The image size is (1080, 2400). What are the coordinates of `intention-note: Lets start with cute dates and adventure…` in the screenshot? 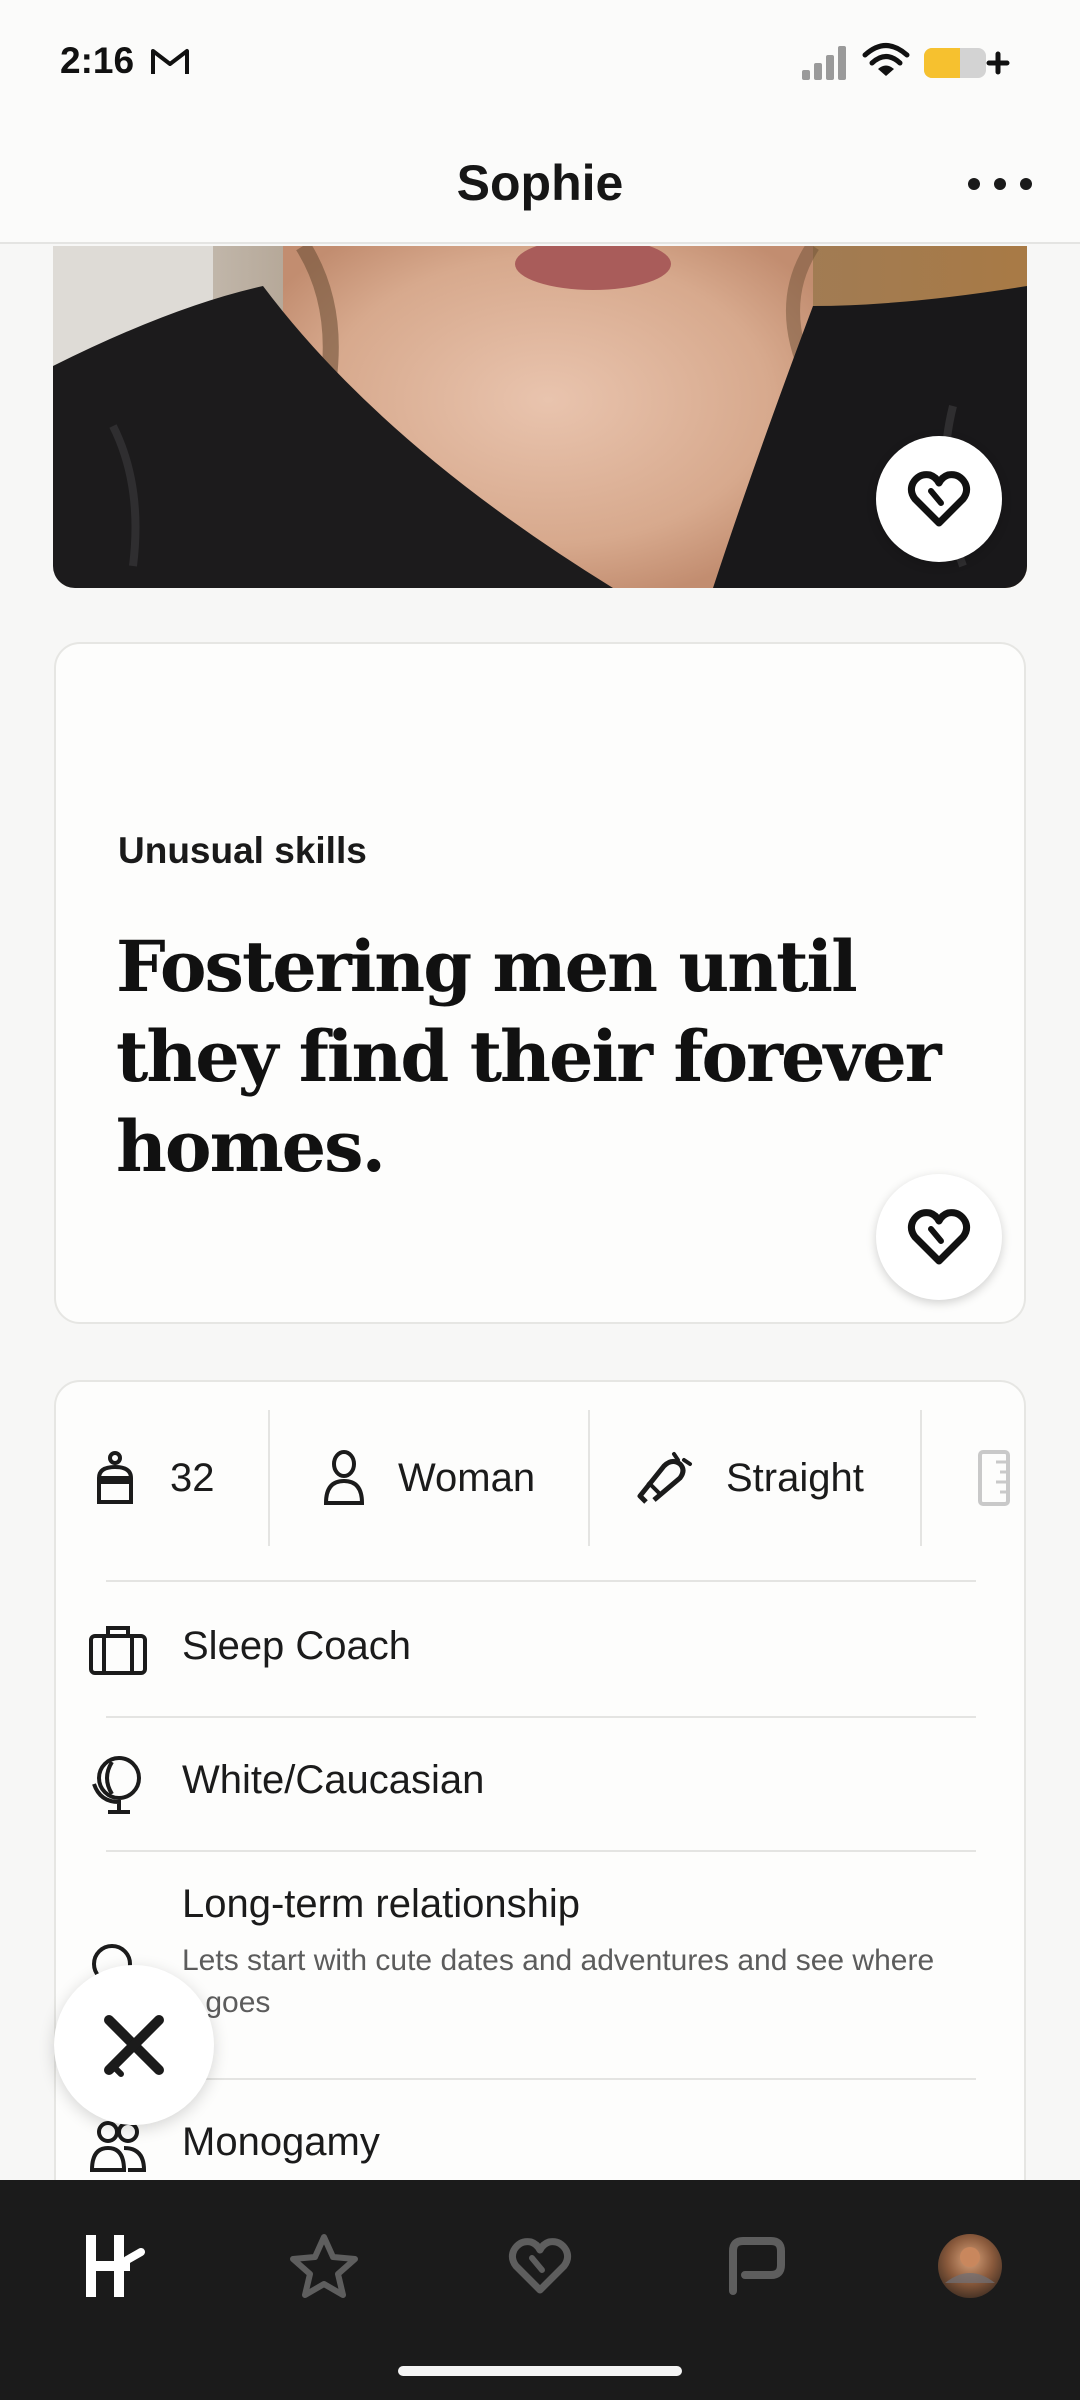 It's located at (558, 1981).